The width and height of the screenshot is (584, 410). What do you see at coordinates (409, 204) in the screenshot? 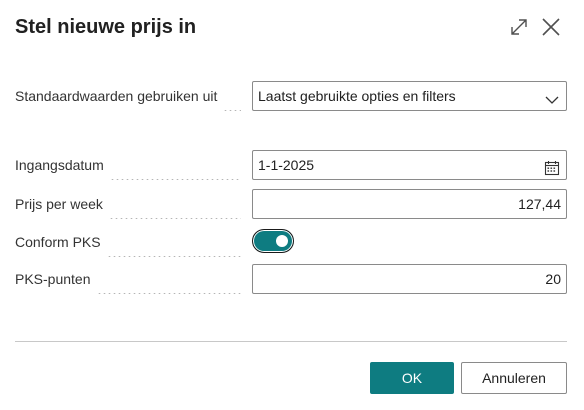
I see `weekly-price-input: 127,44` at bounding box center [409, 204].